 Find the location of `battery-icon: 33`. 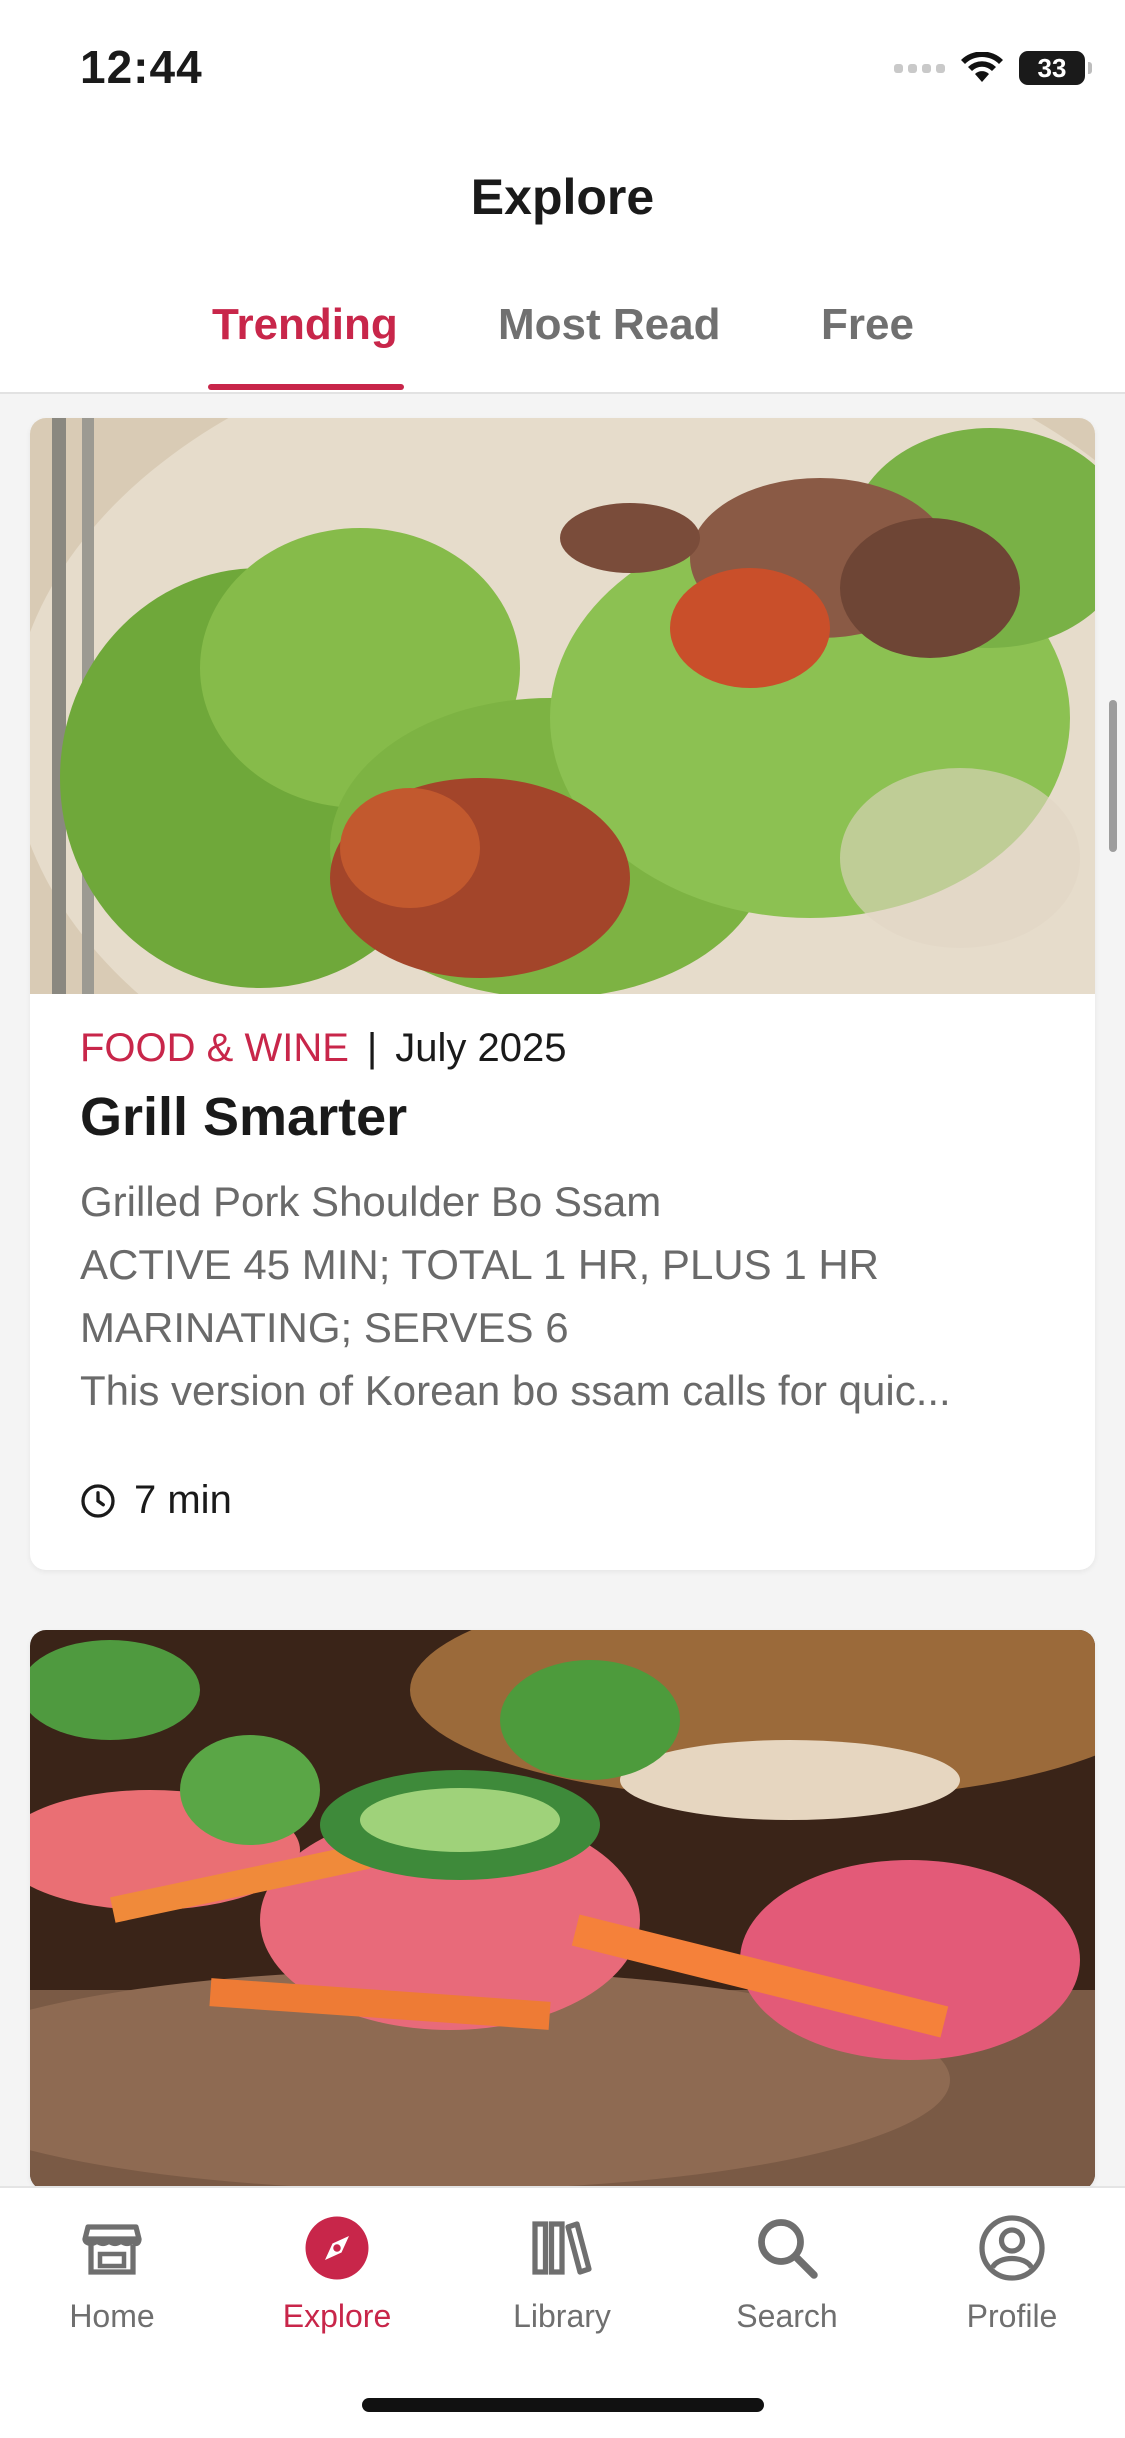

battery-icon: 33 is located at coordinates (1055, 68).